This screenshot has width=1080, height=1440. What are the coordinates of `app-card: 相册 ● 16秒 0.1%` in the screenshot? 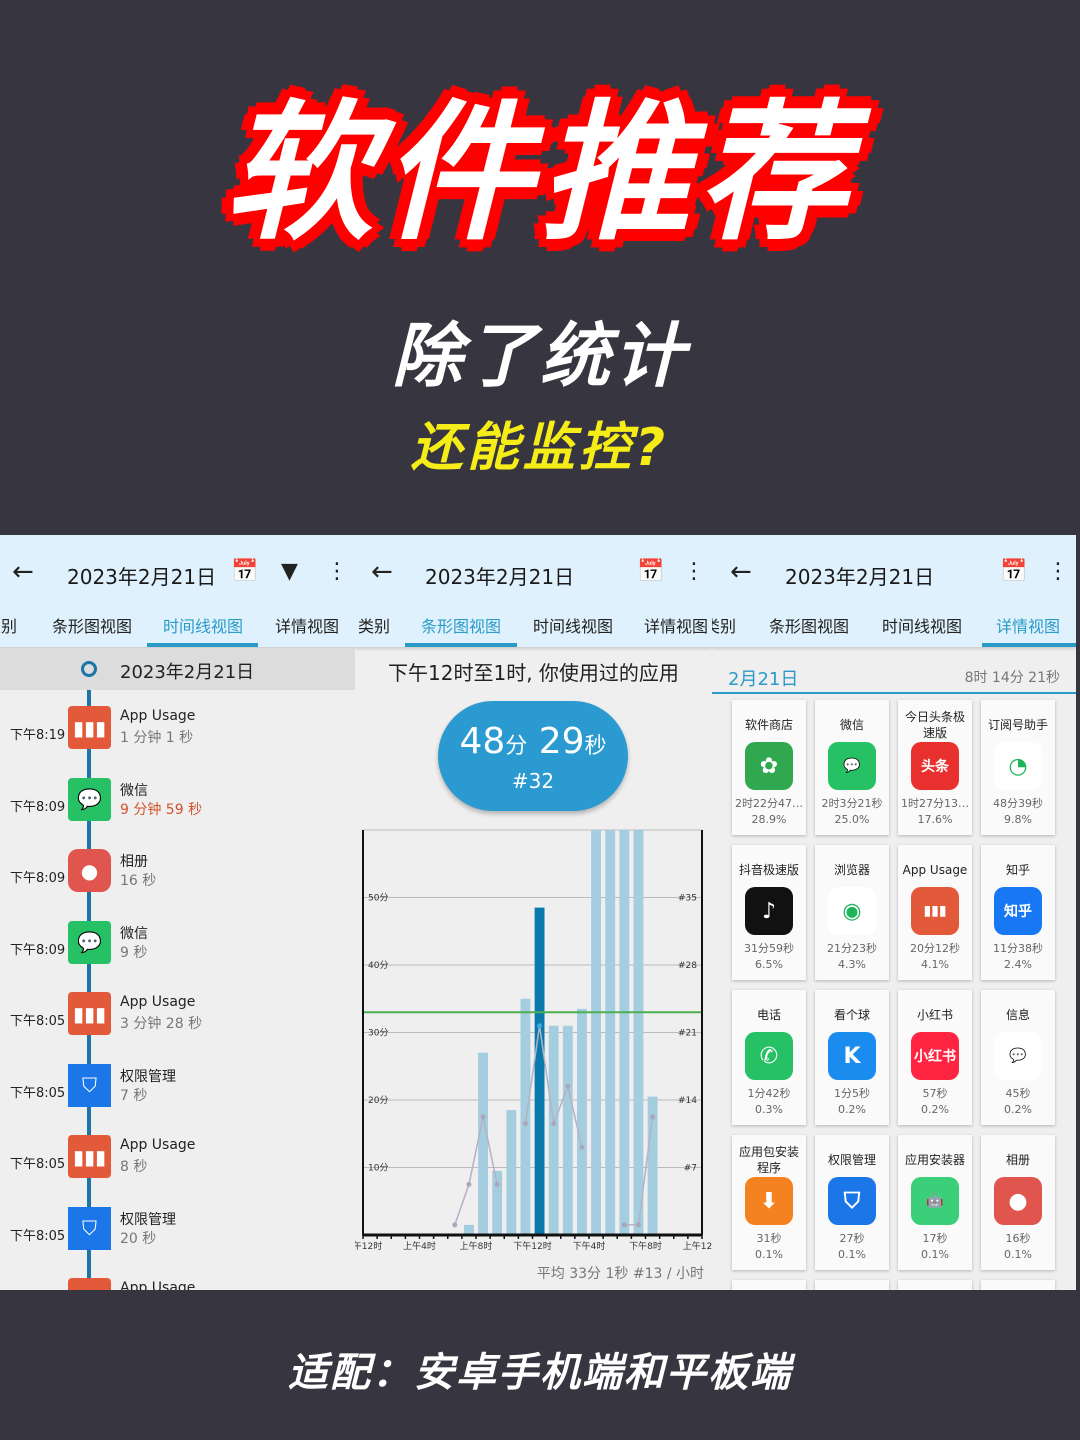 It's located at (1018, 1202).